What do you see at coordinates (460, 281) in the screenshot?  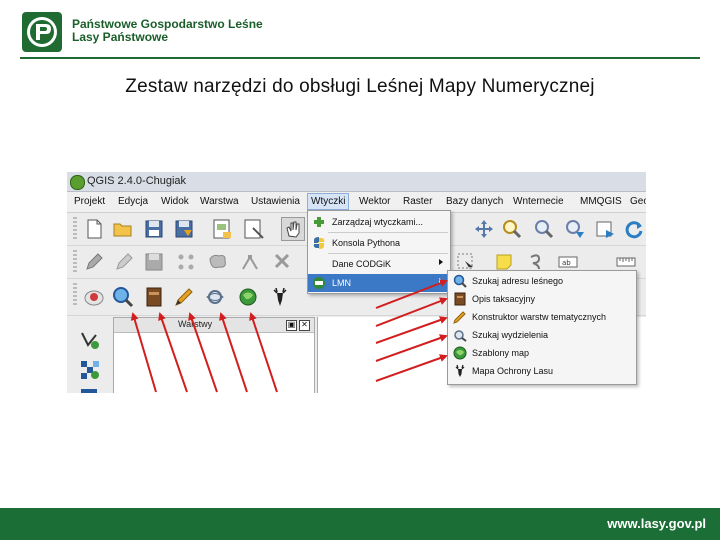 I see `magnifier-icon` at bounding box center [460, 281].